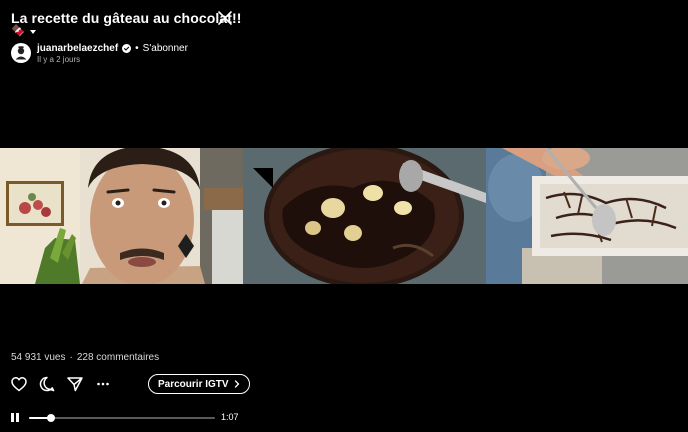  Describe the element at coordinates (121, 216) in the screenshot. I see `video-frame-face` at that location.